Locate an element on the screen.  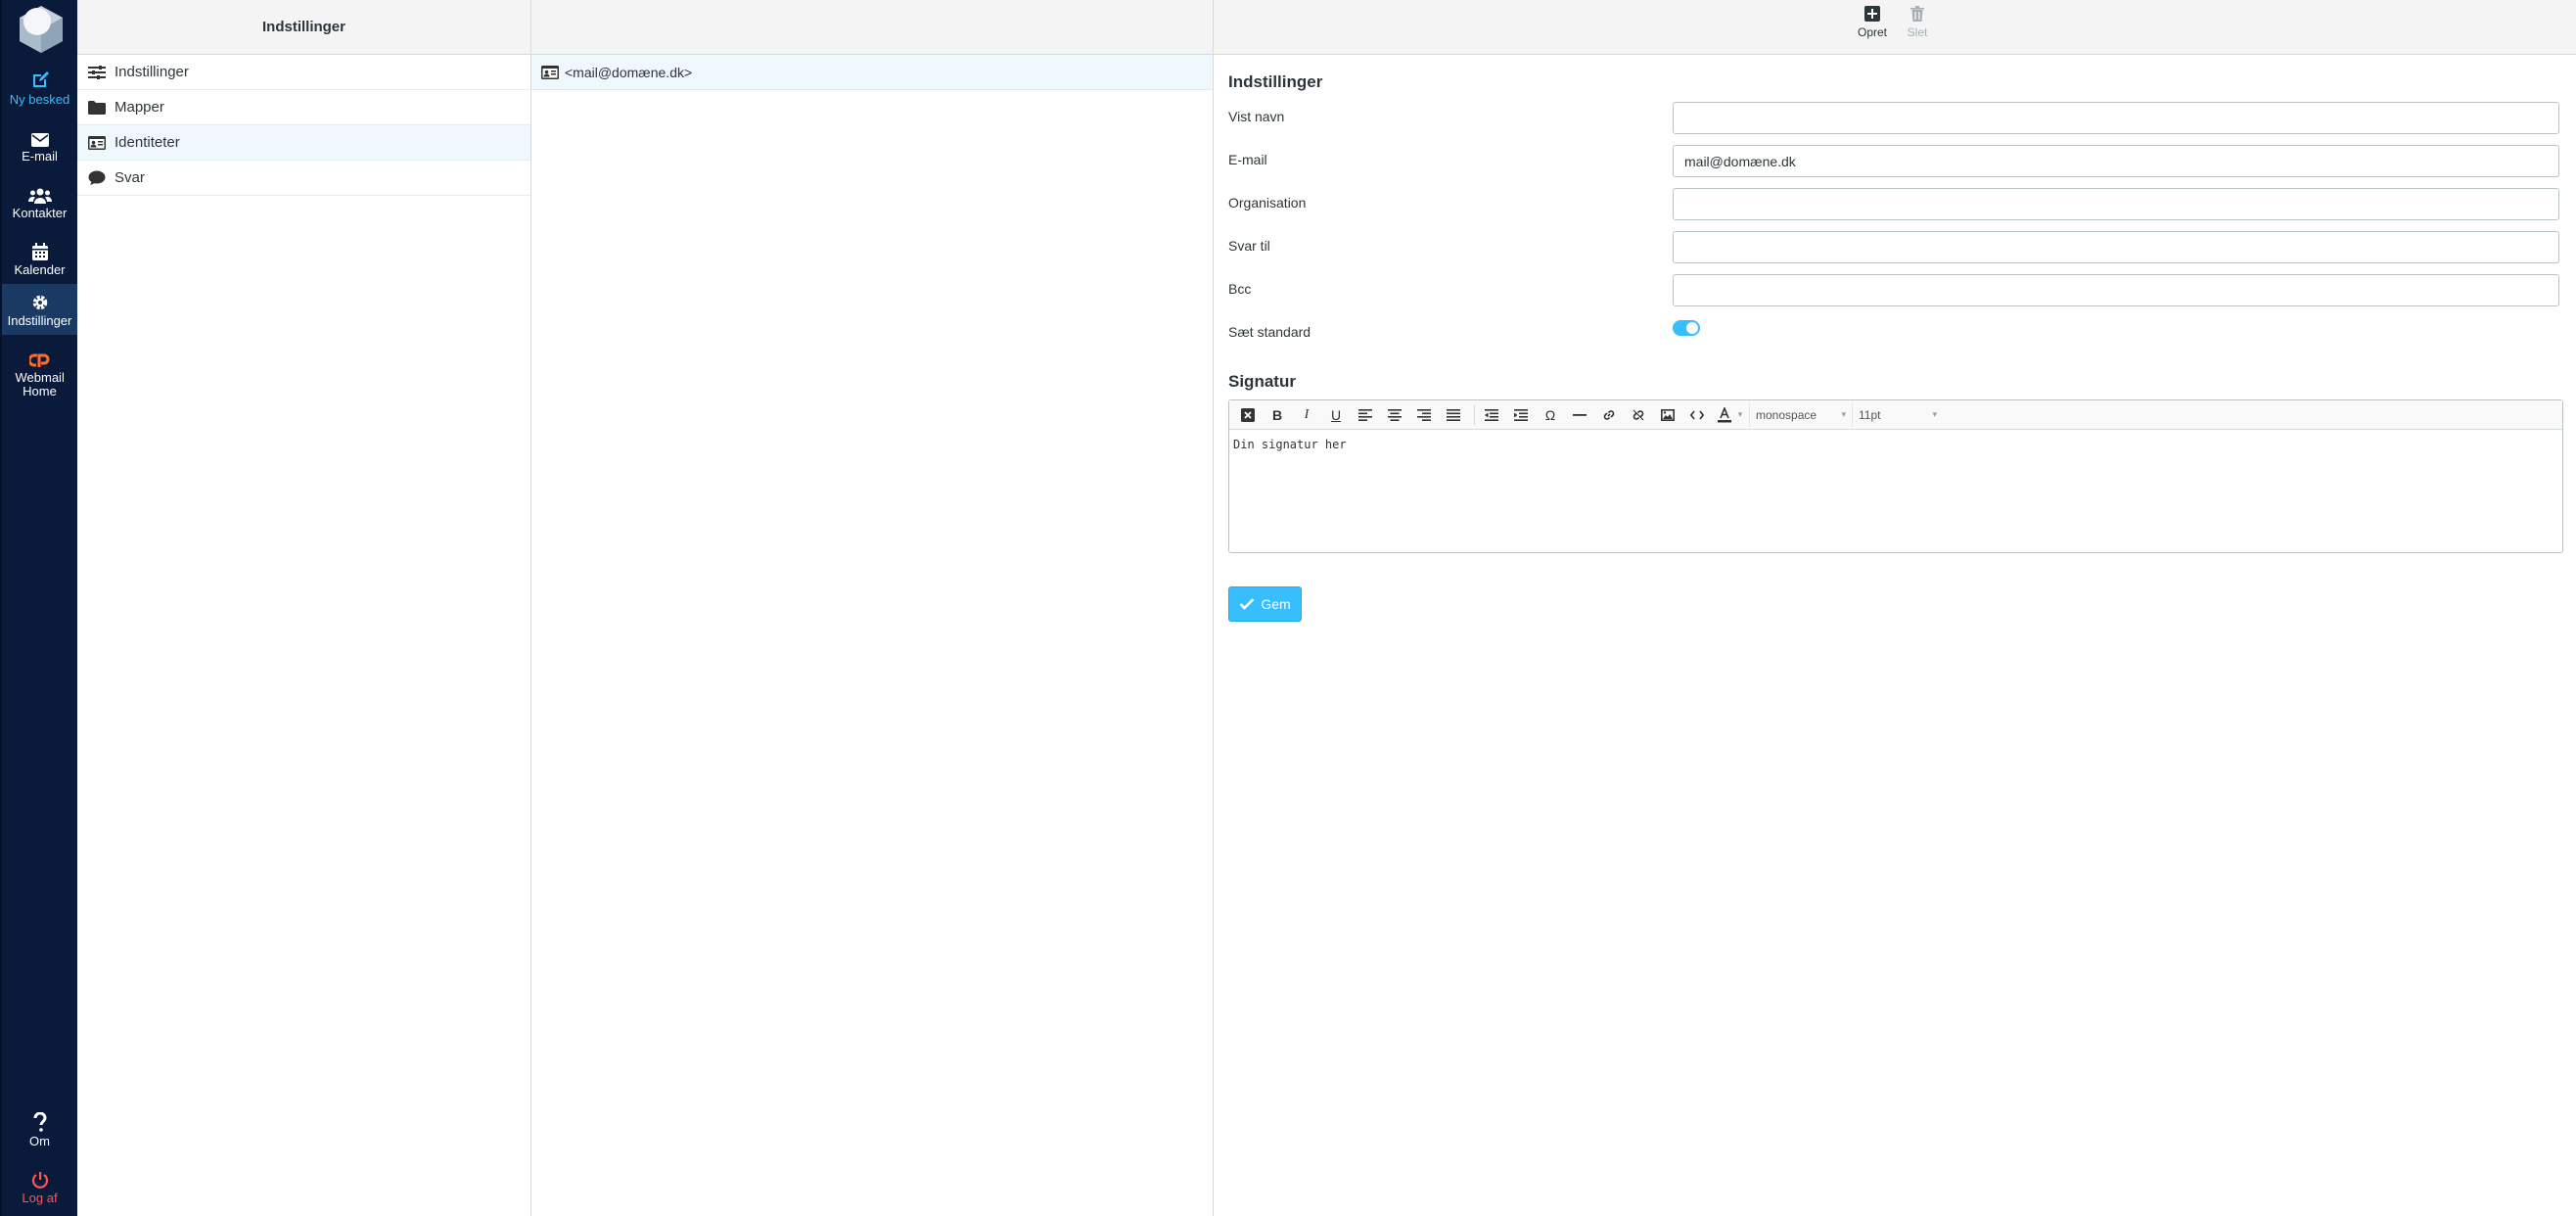
special-char-button: Ω is located at coordinates (1550, 415).